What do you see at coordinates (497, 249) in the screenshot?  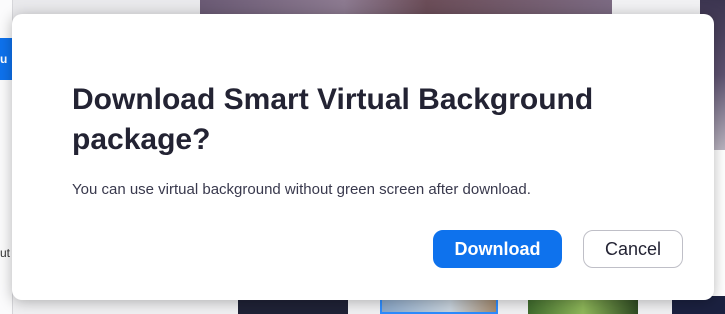 I see `download-button: Download` at bounding box center [497, 249].